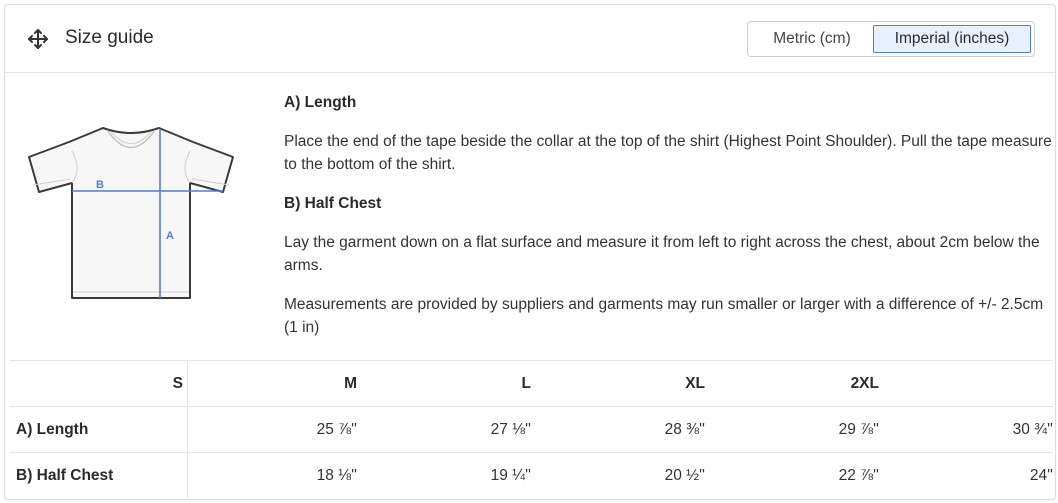 This screenshot has height=503, width=1058. I want to click on length-value-m: 27 ⅛'', so click(510, 429).